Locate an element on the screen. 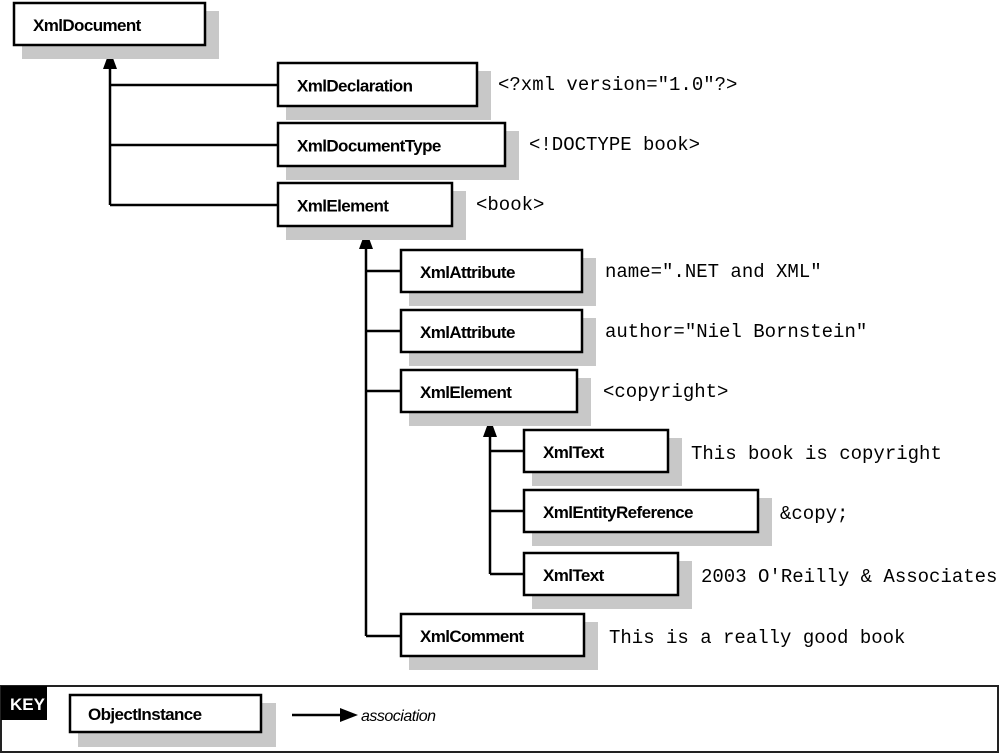 The image size is (1000, 754). xml-source: <book> is located at coordinates (510, 205).